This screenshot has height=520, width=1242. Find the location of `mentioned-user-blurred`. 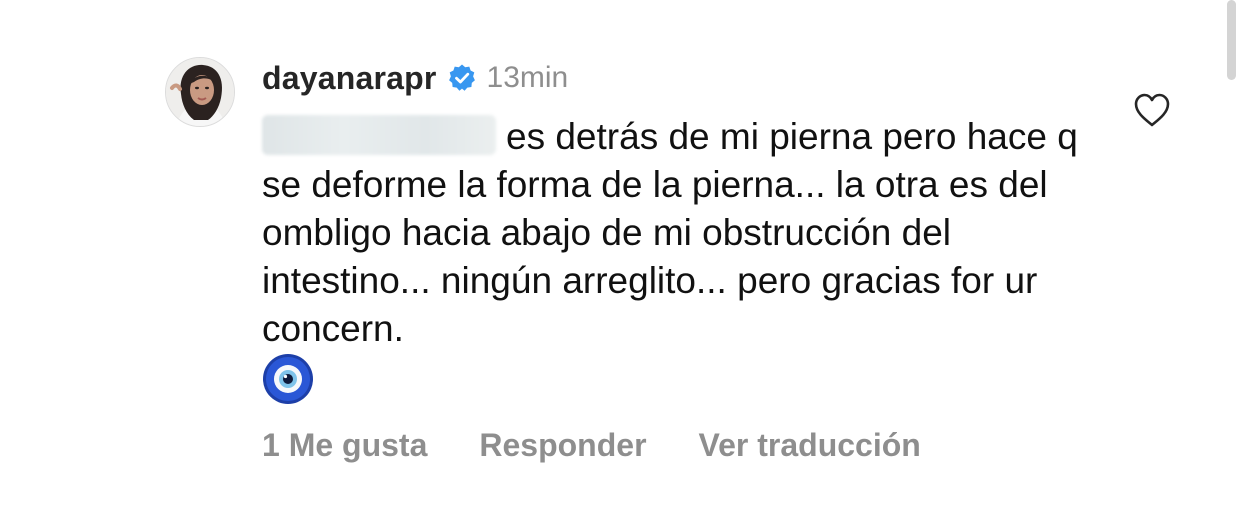

mentioned-user-blurred is located at coordinates (379, 135).